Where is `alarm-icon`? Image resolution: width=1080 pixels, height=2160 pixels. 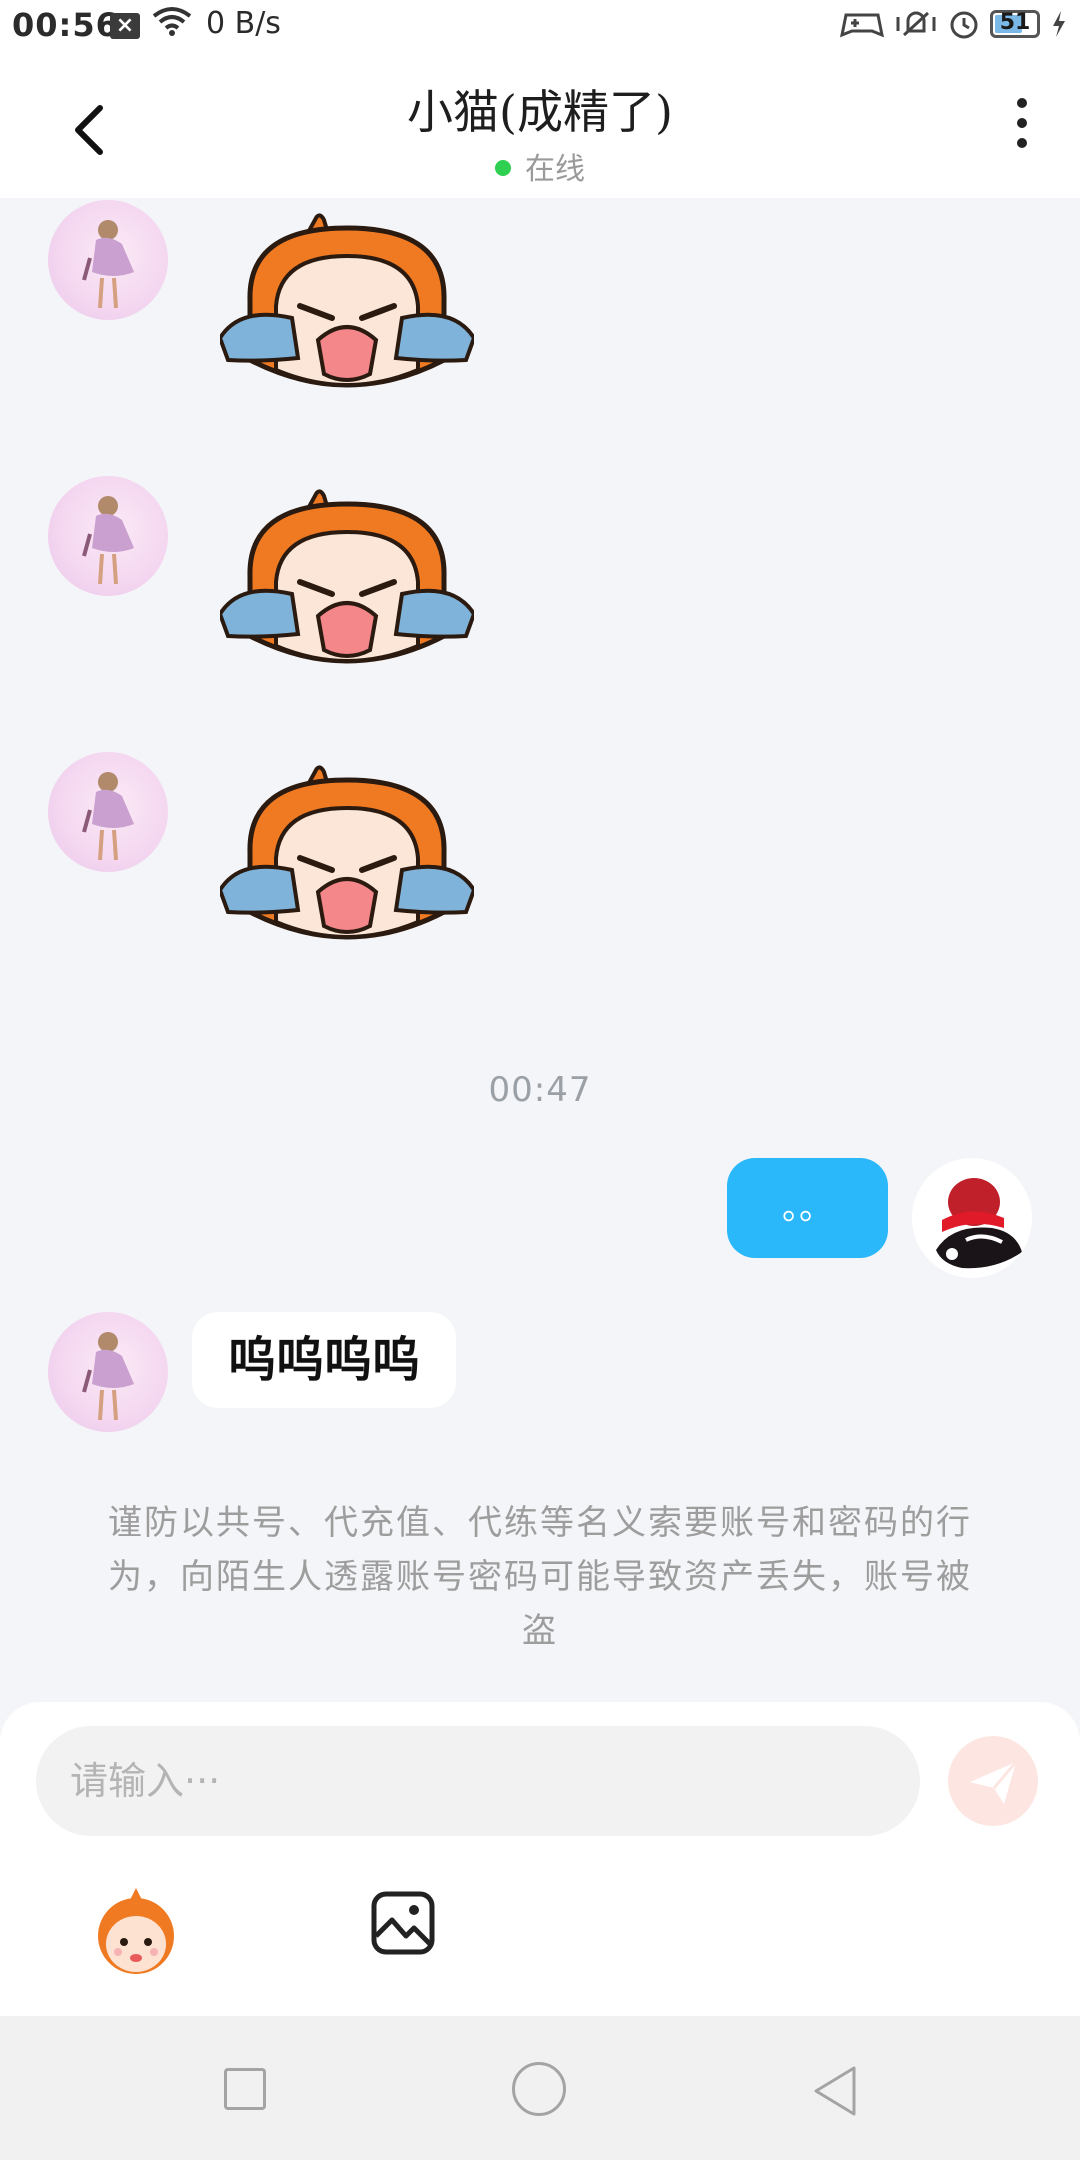 alarm-icon is located at coordinates (964, 25).